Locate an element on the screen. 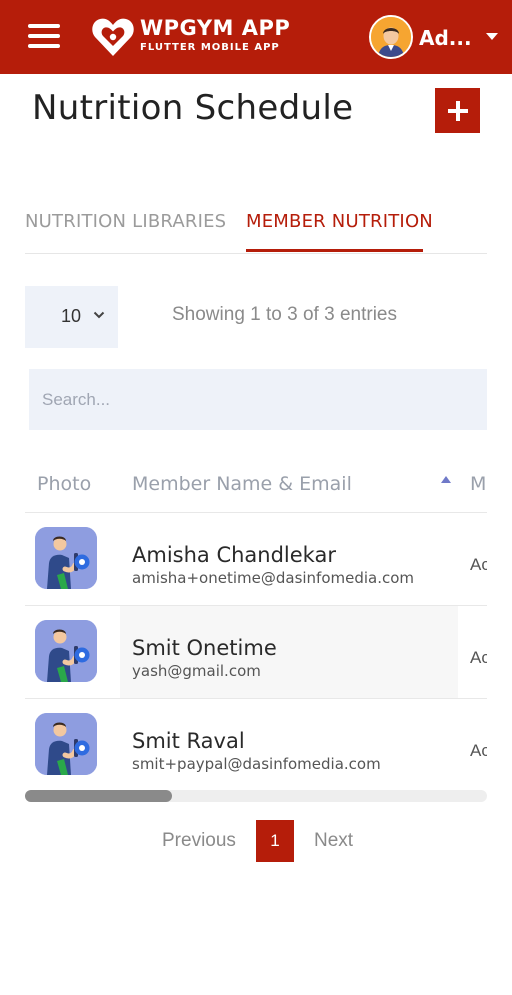 This screenshot has width=512, height=995. search-input is located at coordinates (258, 399).